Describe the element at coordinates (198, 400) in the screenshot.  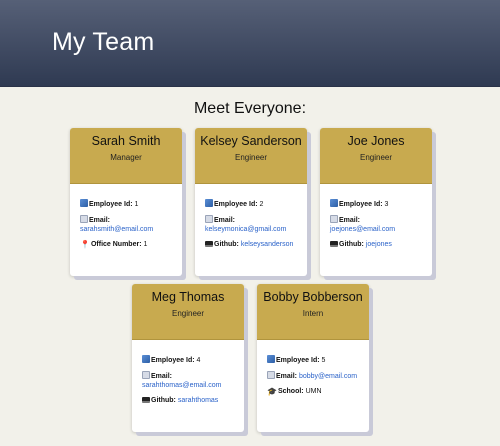
I see `github-link: sarahthomas` at that location.